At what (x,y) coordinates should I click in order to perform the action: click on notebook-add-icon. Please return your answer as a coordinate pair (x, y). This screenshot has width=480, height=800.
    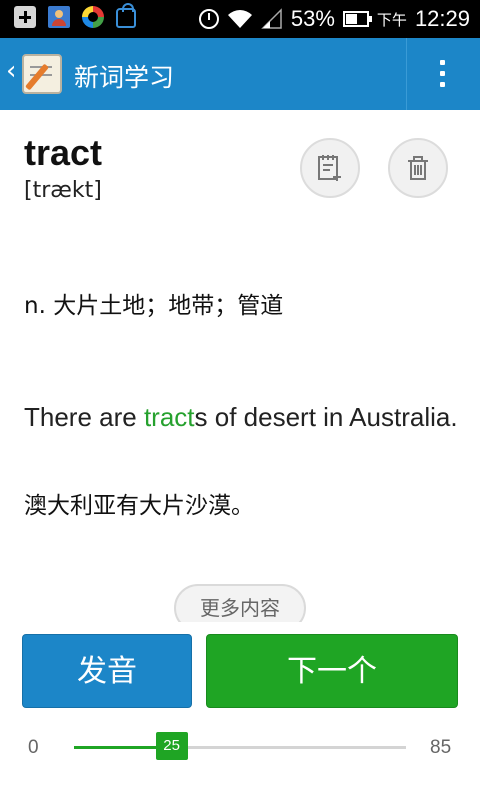
    Looking at the image, I should click on (329, 168).